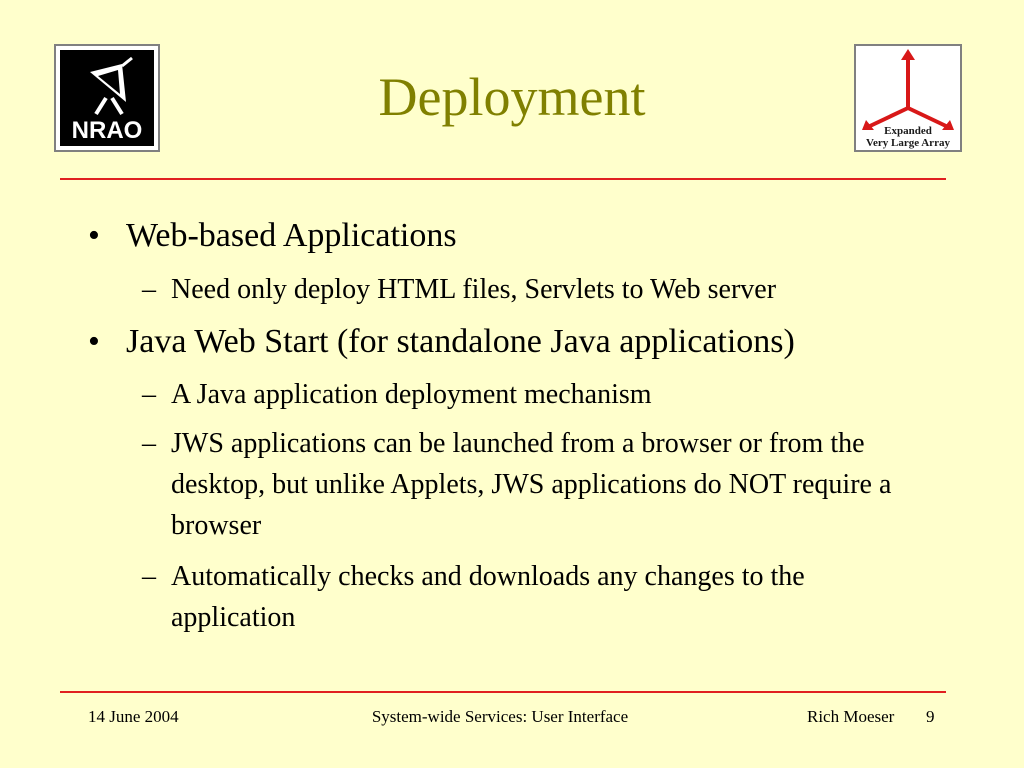  I want to click on header-divider, so click(503, 179).